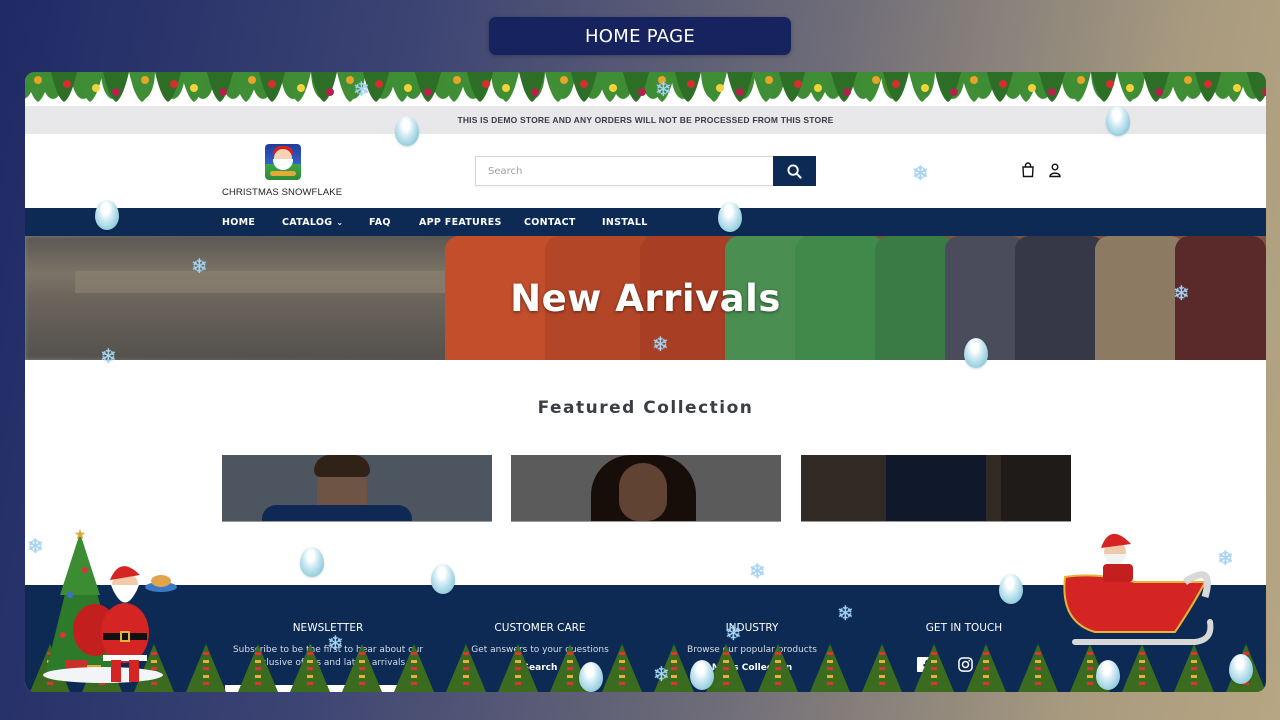  I want to click on store-name: CHRISTMAS SNOWFLAKE, so click(282, 192).